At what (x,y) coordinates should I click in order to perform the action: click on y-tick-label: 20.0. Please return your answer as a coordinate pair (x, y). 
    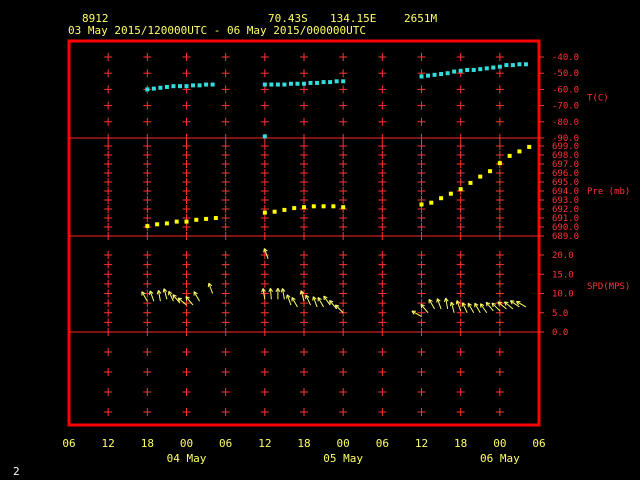
    Looking at the image, I should click on (563, 256).